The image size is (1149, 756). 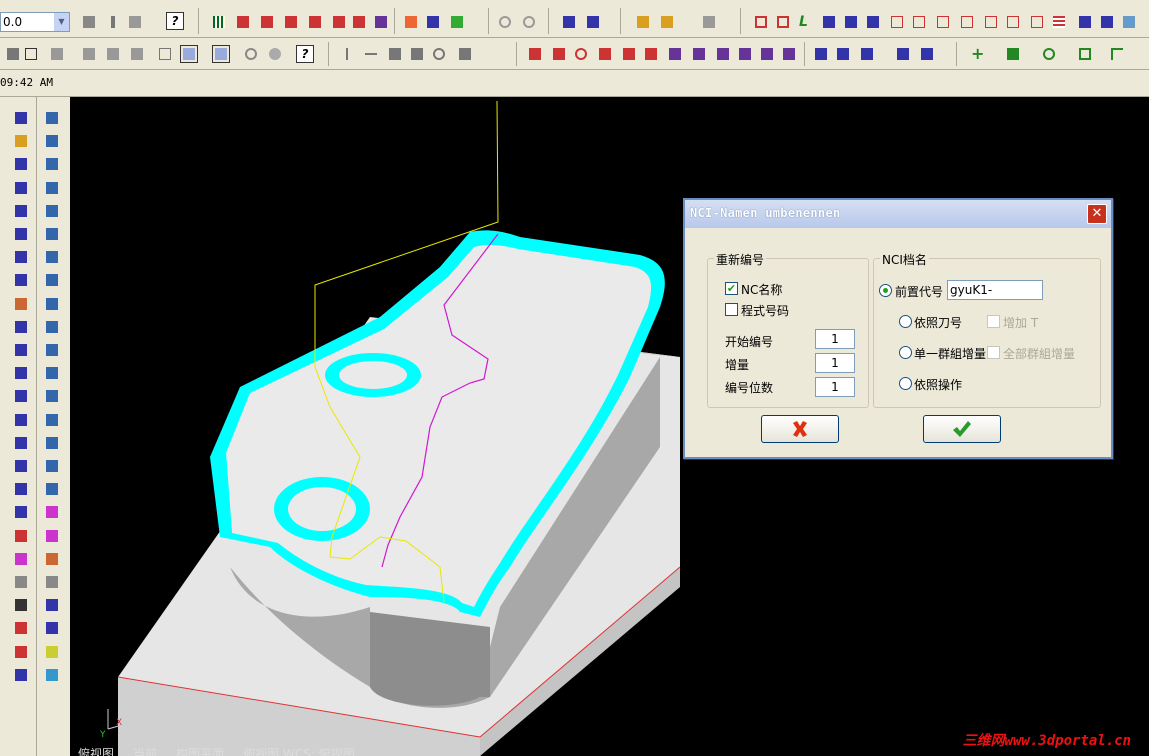 I want to click on spring-2-icon, so click(x=52, y=327).